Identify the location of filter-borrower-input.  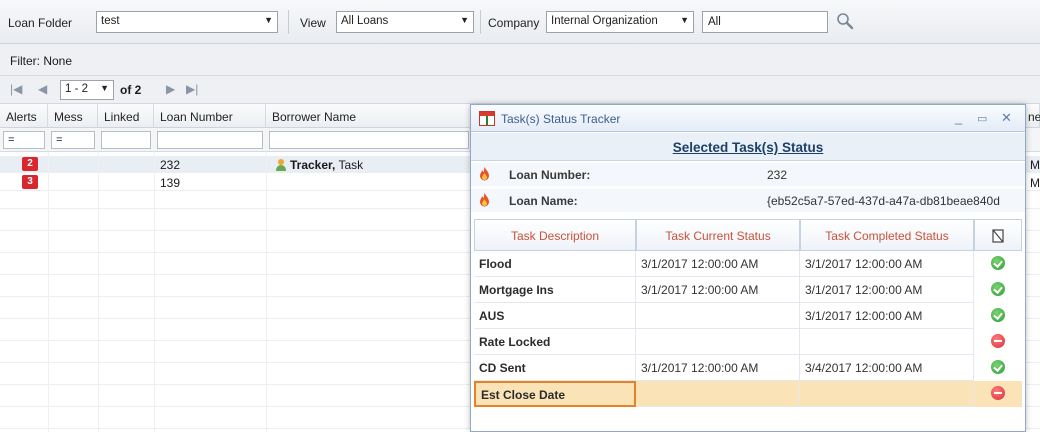
(369, 140).